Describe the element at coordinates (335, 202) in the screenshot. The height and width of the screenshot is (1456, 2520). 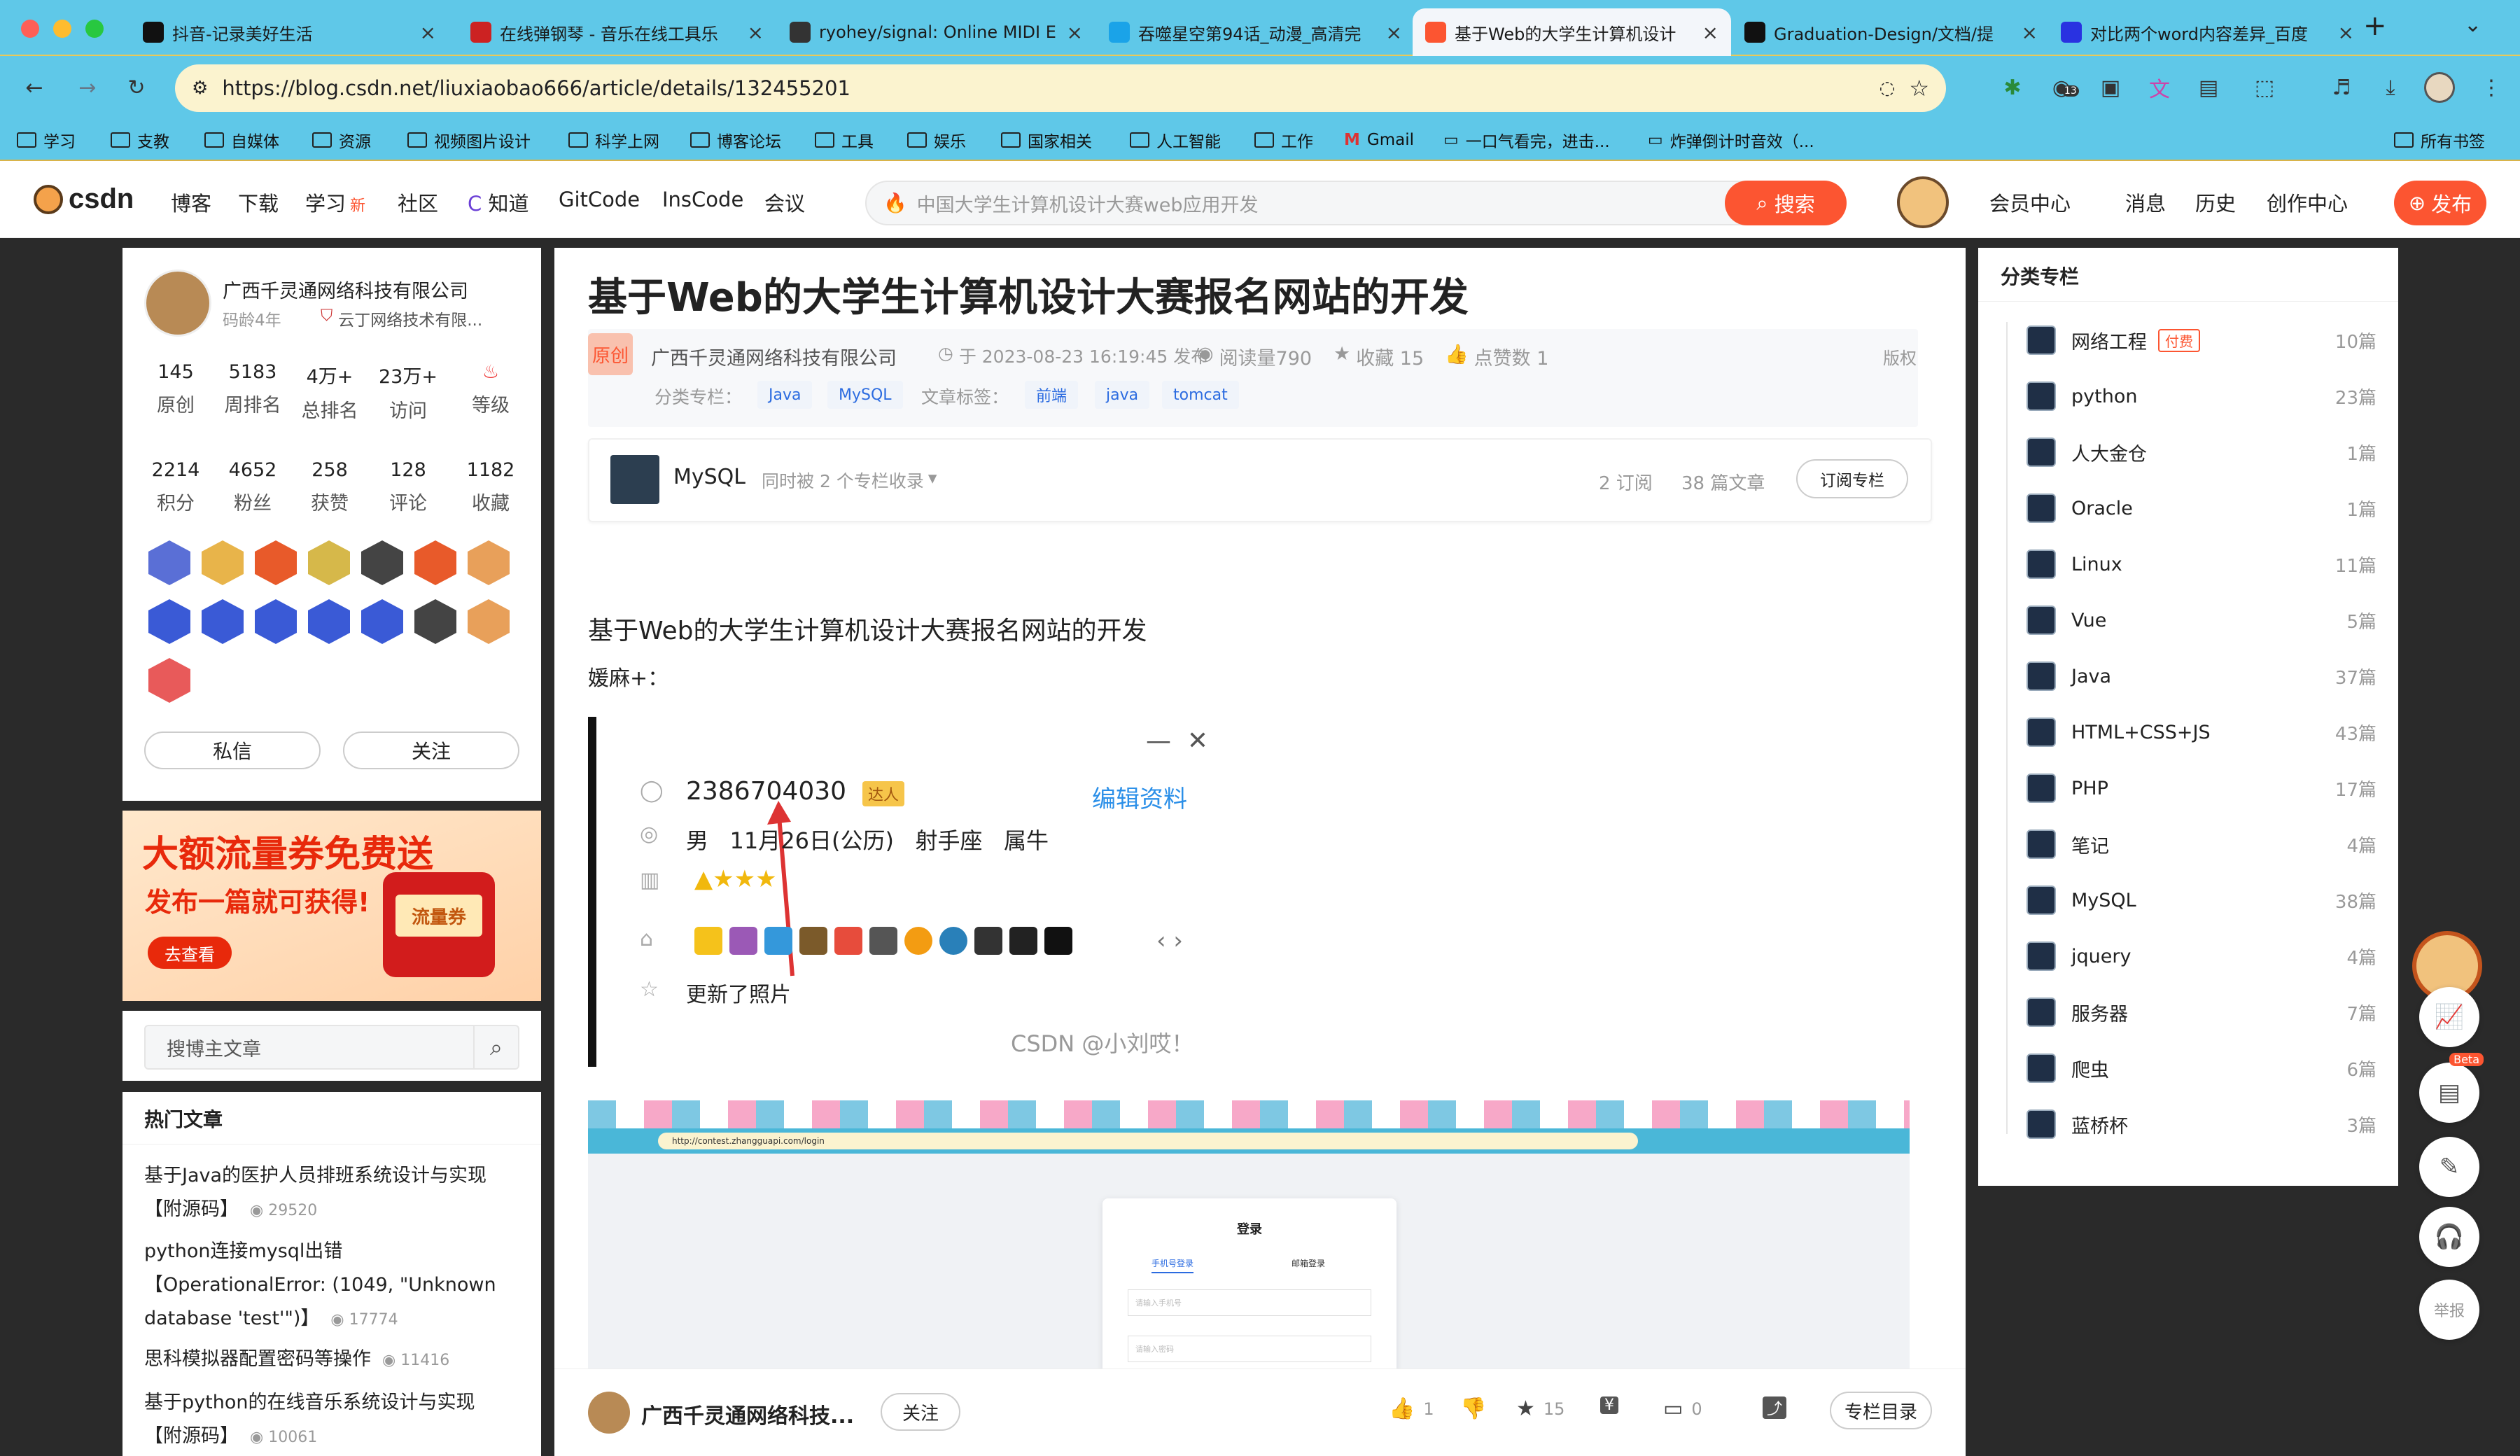
I see `nav-item: 学习新` at that location.